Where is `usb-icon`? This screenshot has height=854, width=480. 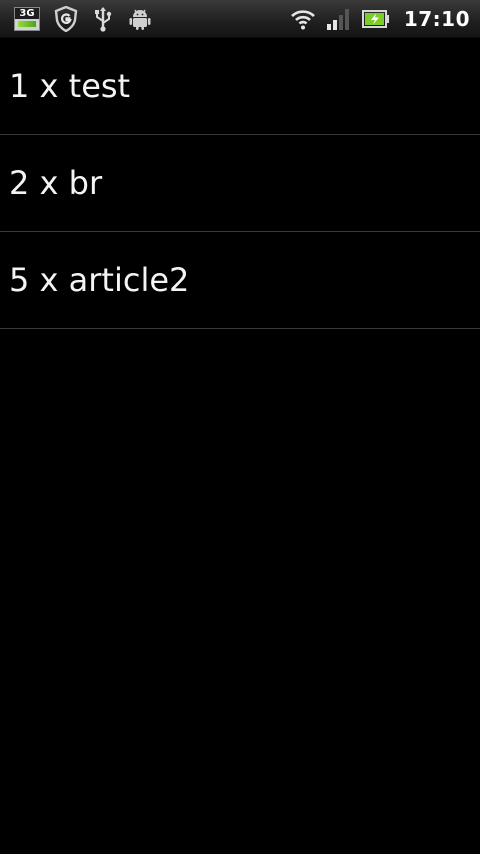 usb-icon is located at coordinates (103, 19).